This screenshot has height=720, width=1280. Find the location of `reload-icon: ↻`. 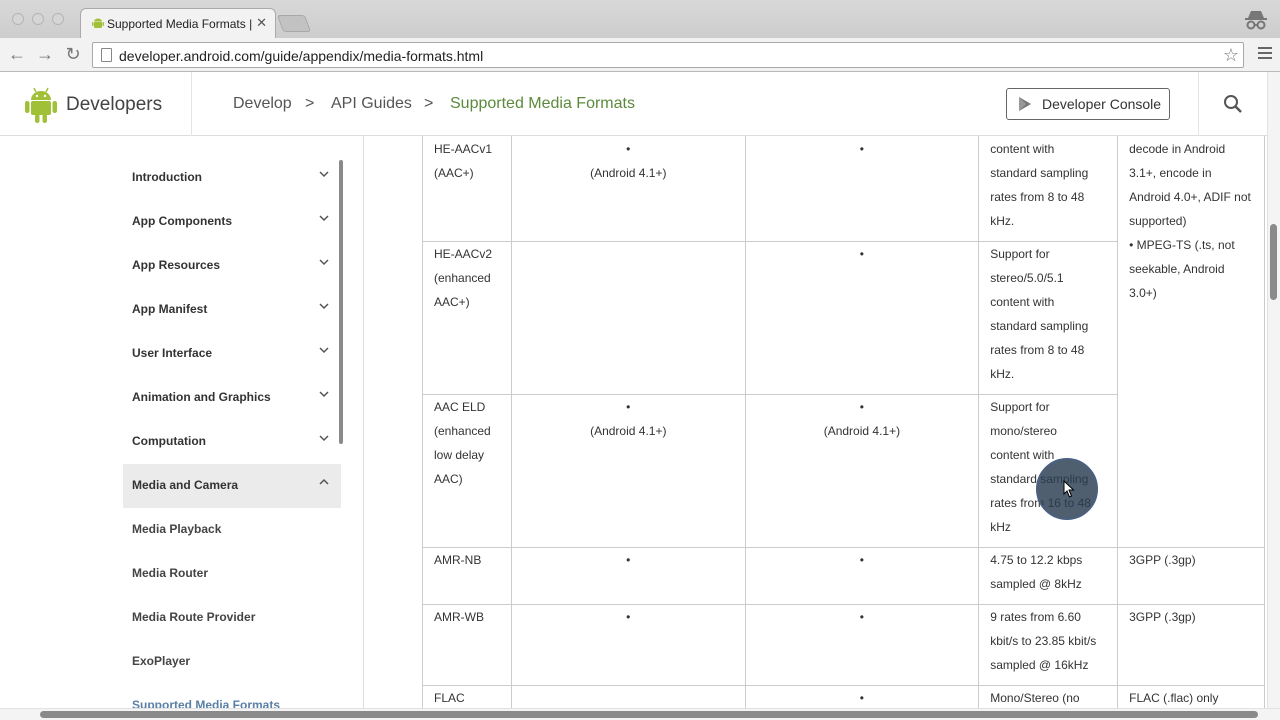

reload-icon: ↻ is located at coordinates (73, 54).